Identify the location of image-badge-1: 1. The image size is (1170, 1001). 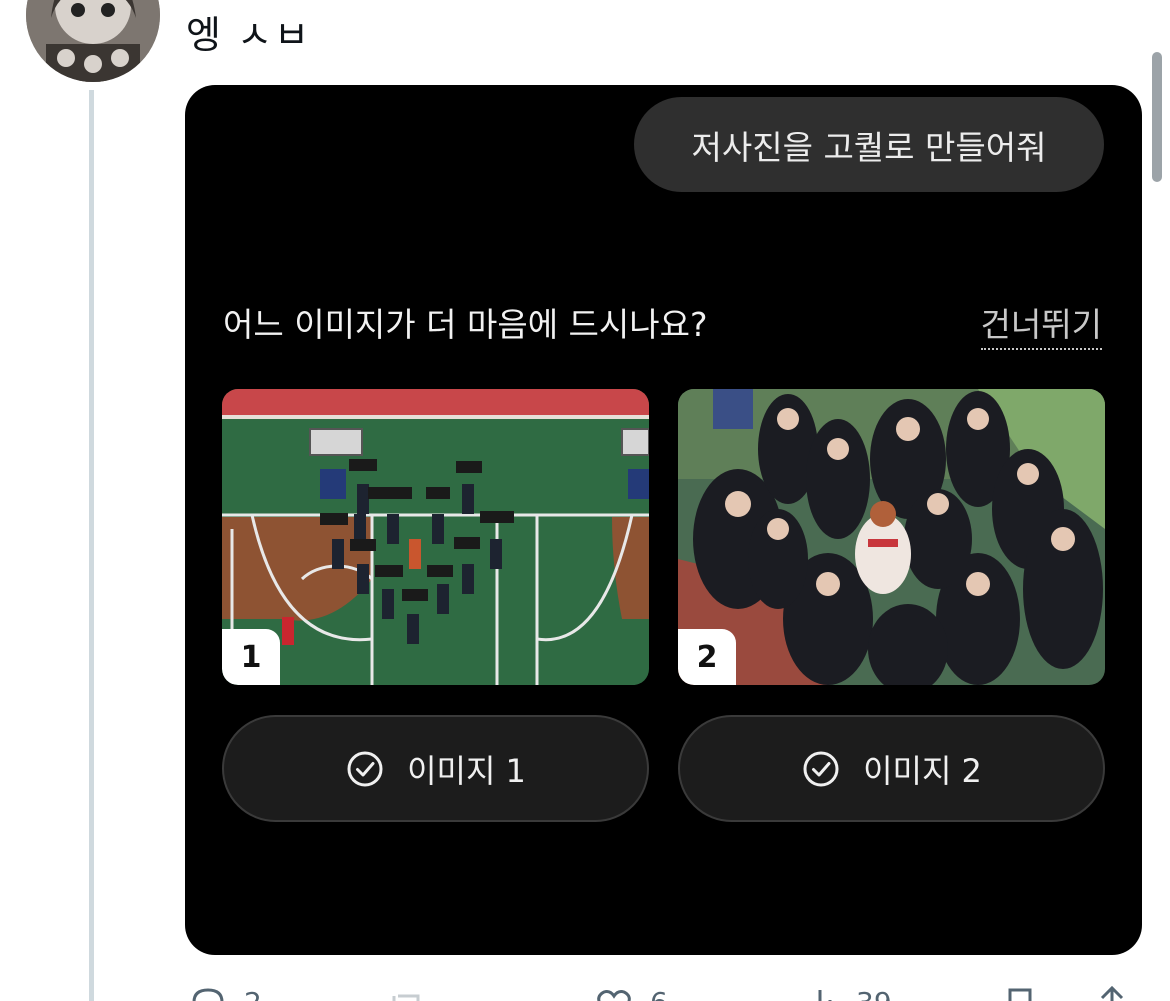
(251, 657).